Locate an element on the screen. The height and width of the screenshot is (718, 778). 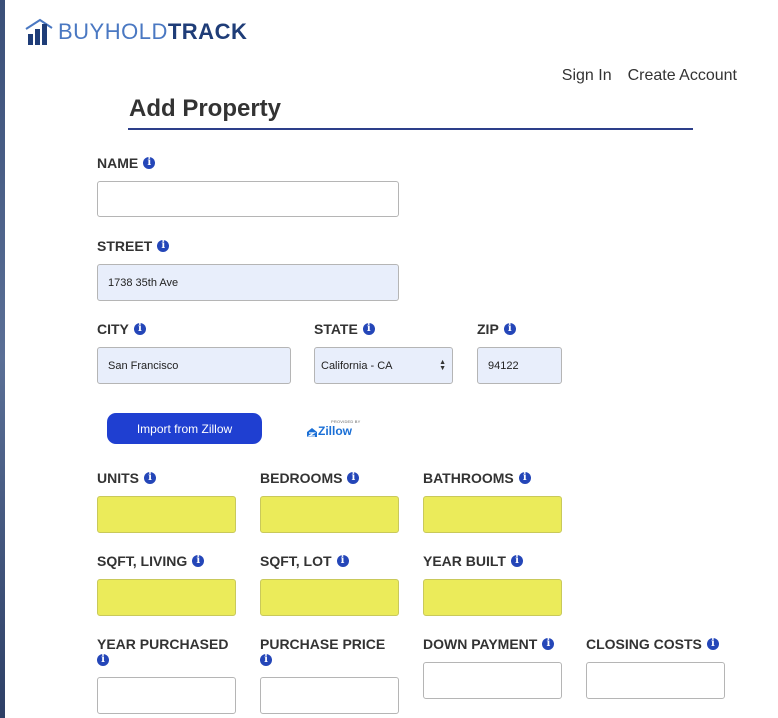
sqft-lot-label-text: SQFT, LOT is located at coordinates (296, 561).